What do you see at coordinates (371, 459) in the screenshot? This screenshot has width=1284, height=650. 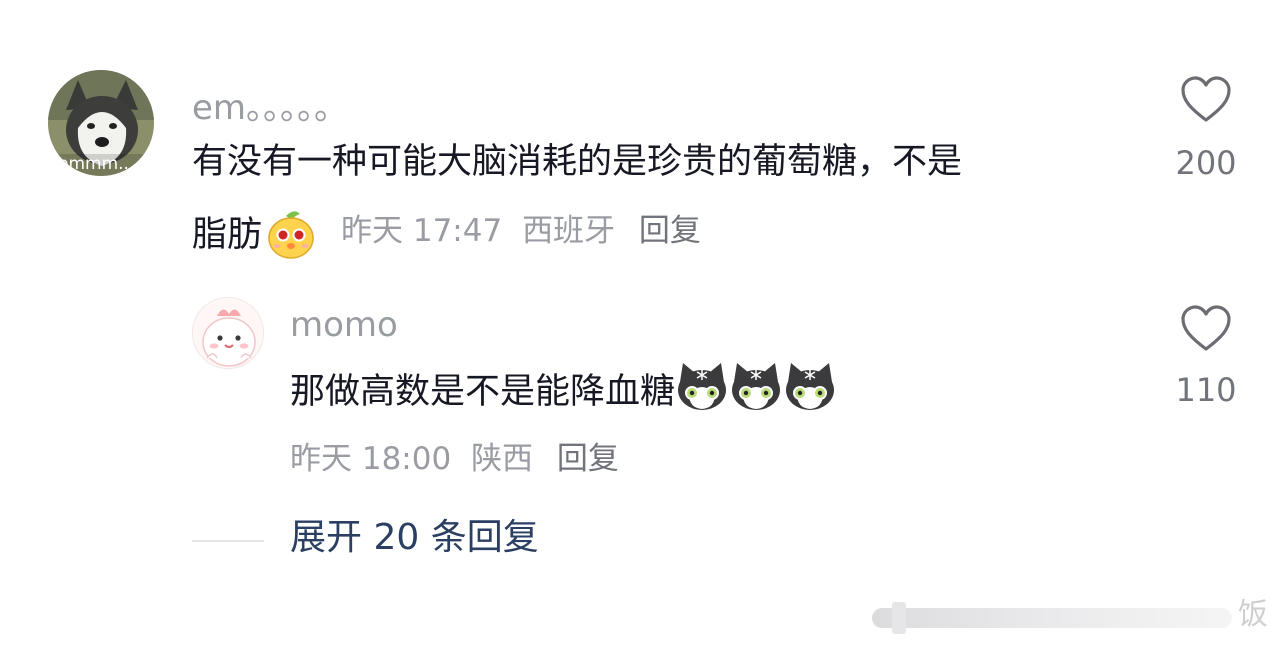 I see `reply-time: 昨天 18:00` at bounding box center [371, 459].